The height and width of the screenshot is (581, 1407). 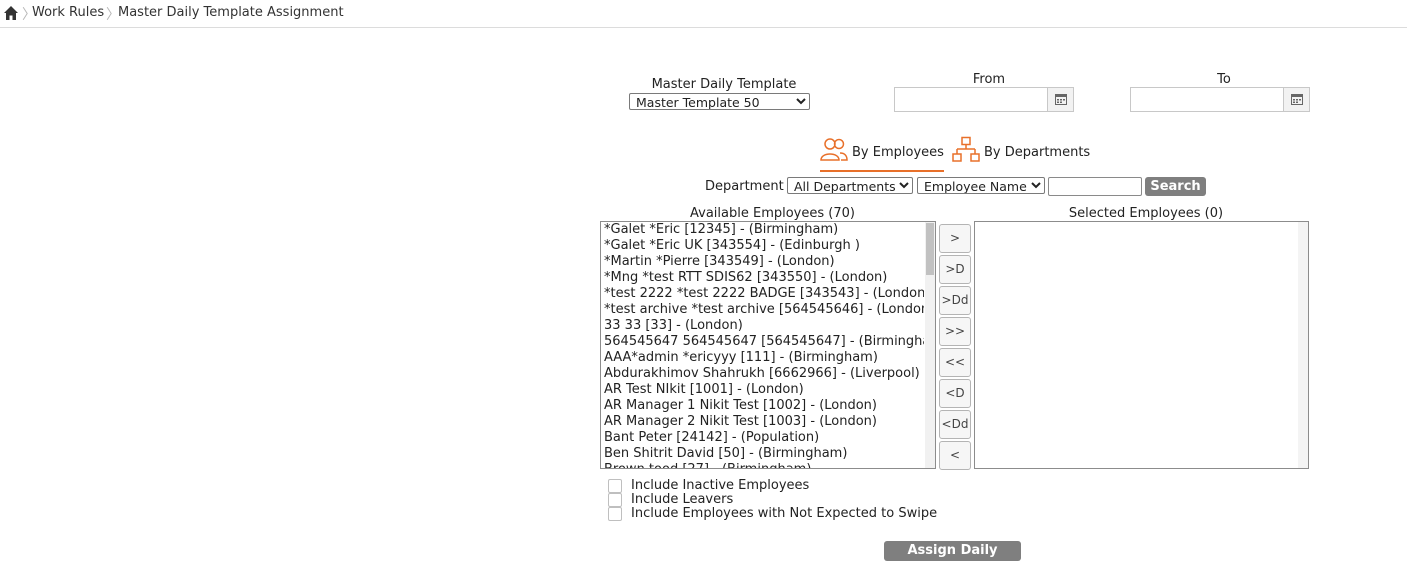 What do you see at coordinates (955, 300) in the screenshot?
I see `move-department-tree-right-button: >Dd` at bounding box center [955, 300].